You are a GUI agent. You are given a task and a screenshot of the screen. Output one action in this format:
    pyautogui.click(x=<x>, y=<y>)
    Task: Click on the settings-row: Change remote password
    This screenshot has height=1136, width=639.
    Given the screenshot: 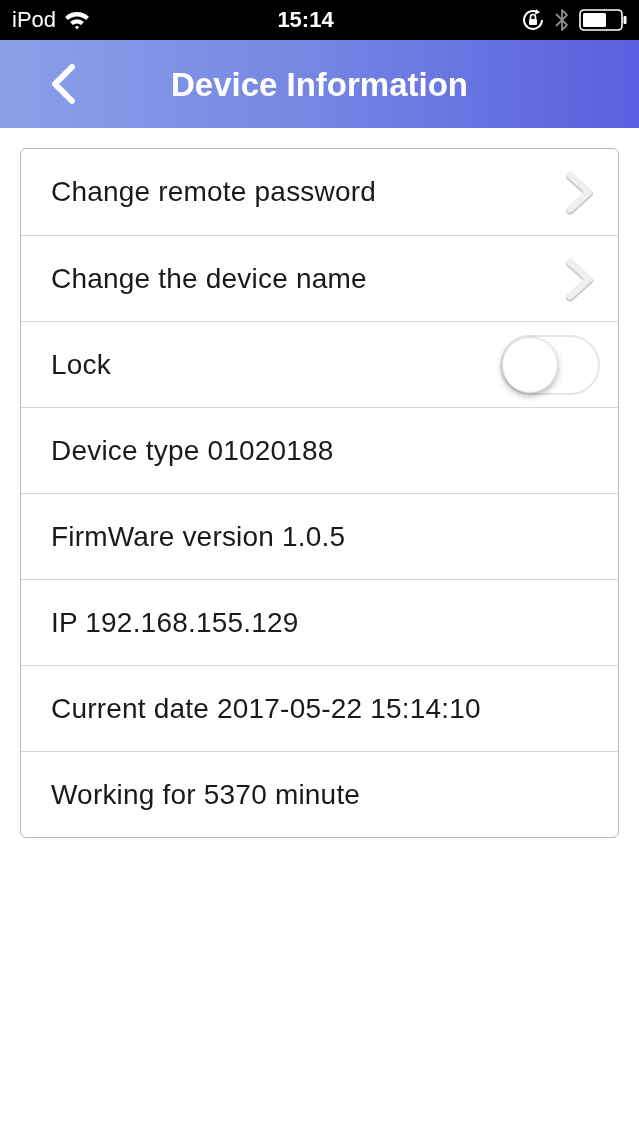 What is the action you would take?
    pyautogui.click(x=319, y=192)
    